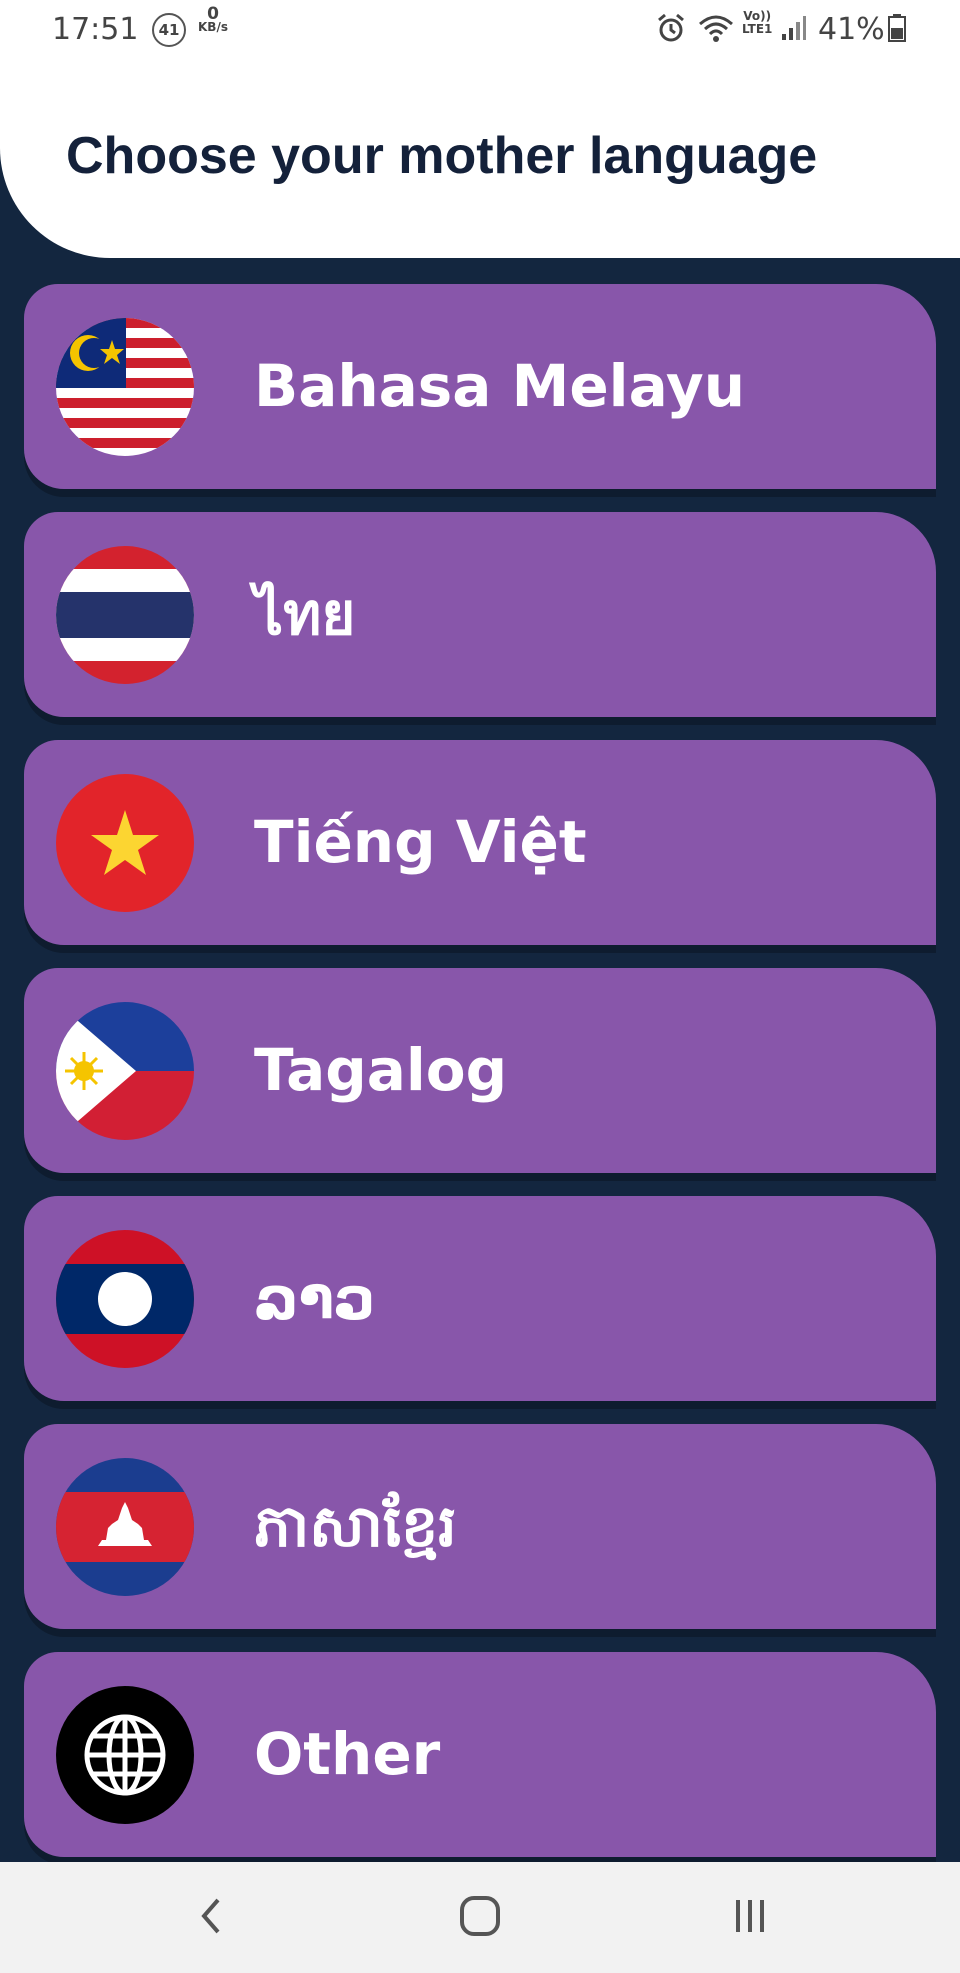  Describe the element at coordinates (480, 1526) in the screenshot. I see `language-option-khmer: ភាសាខ្មែរ` at that location.